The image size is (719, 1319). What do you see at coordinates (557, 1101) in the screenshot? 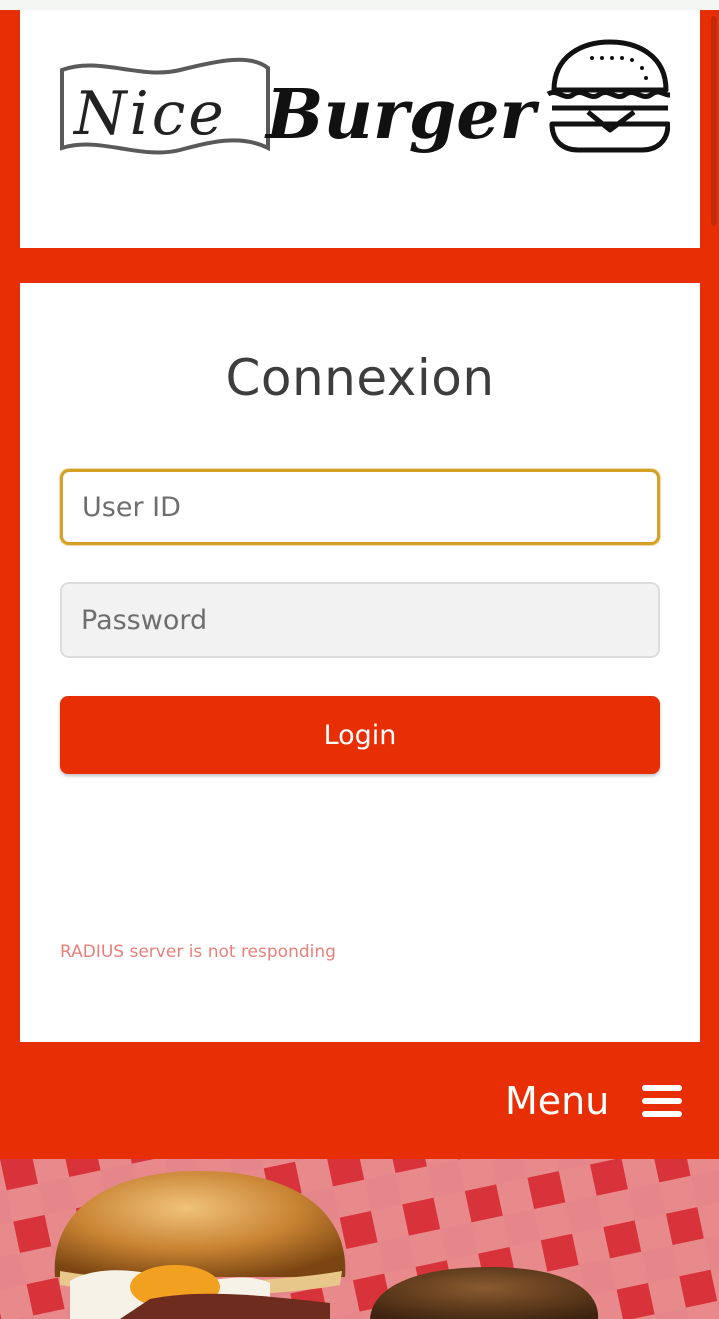
I see `menu-label: Menu` at bounding box center [557, 1101].